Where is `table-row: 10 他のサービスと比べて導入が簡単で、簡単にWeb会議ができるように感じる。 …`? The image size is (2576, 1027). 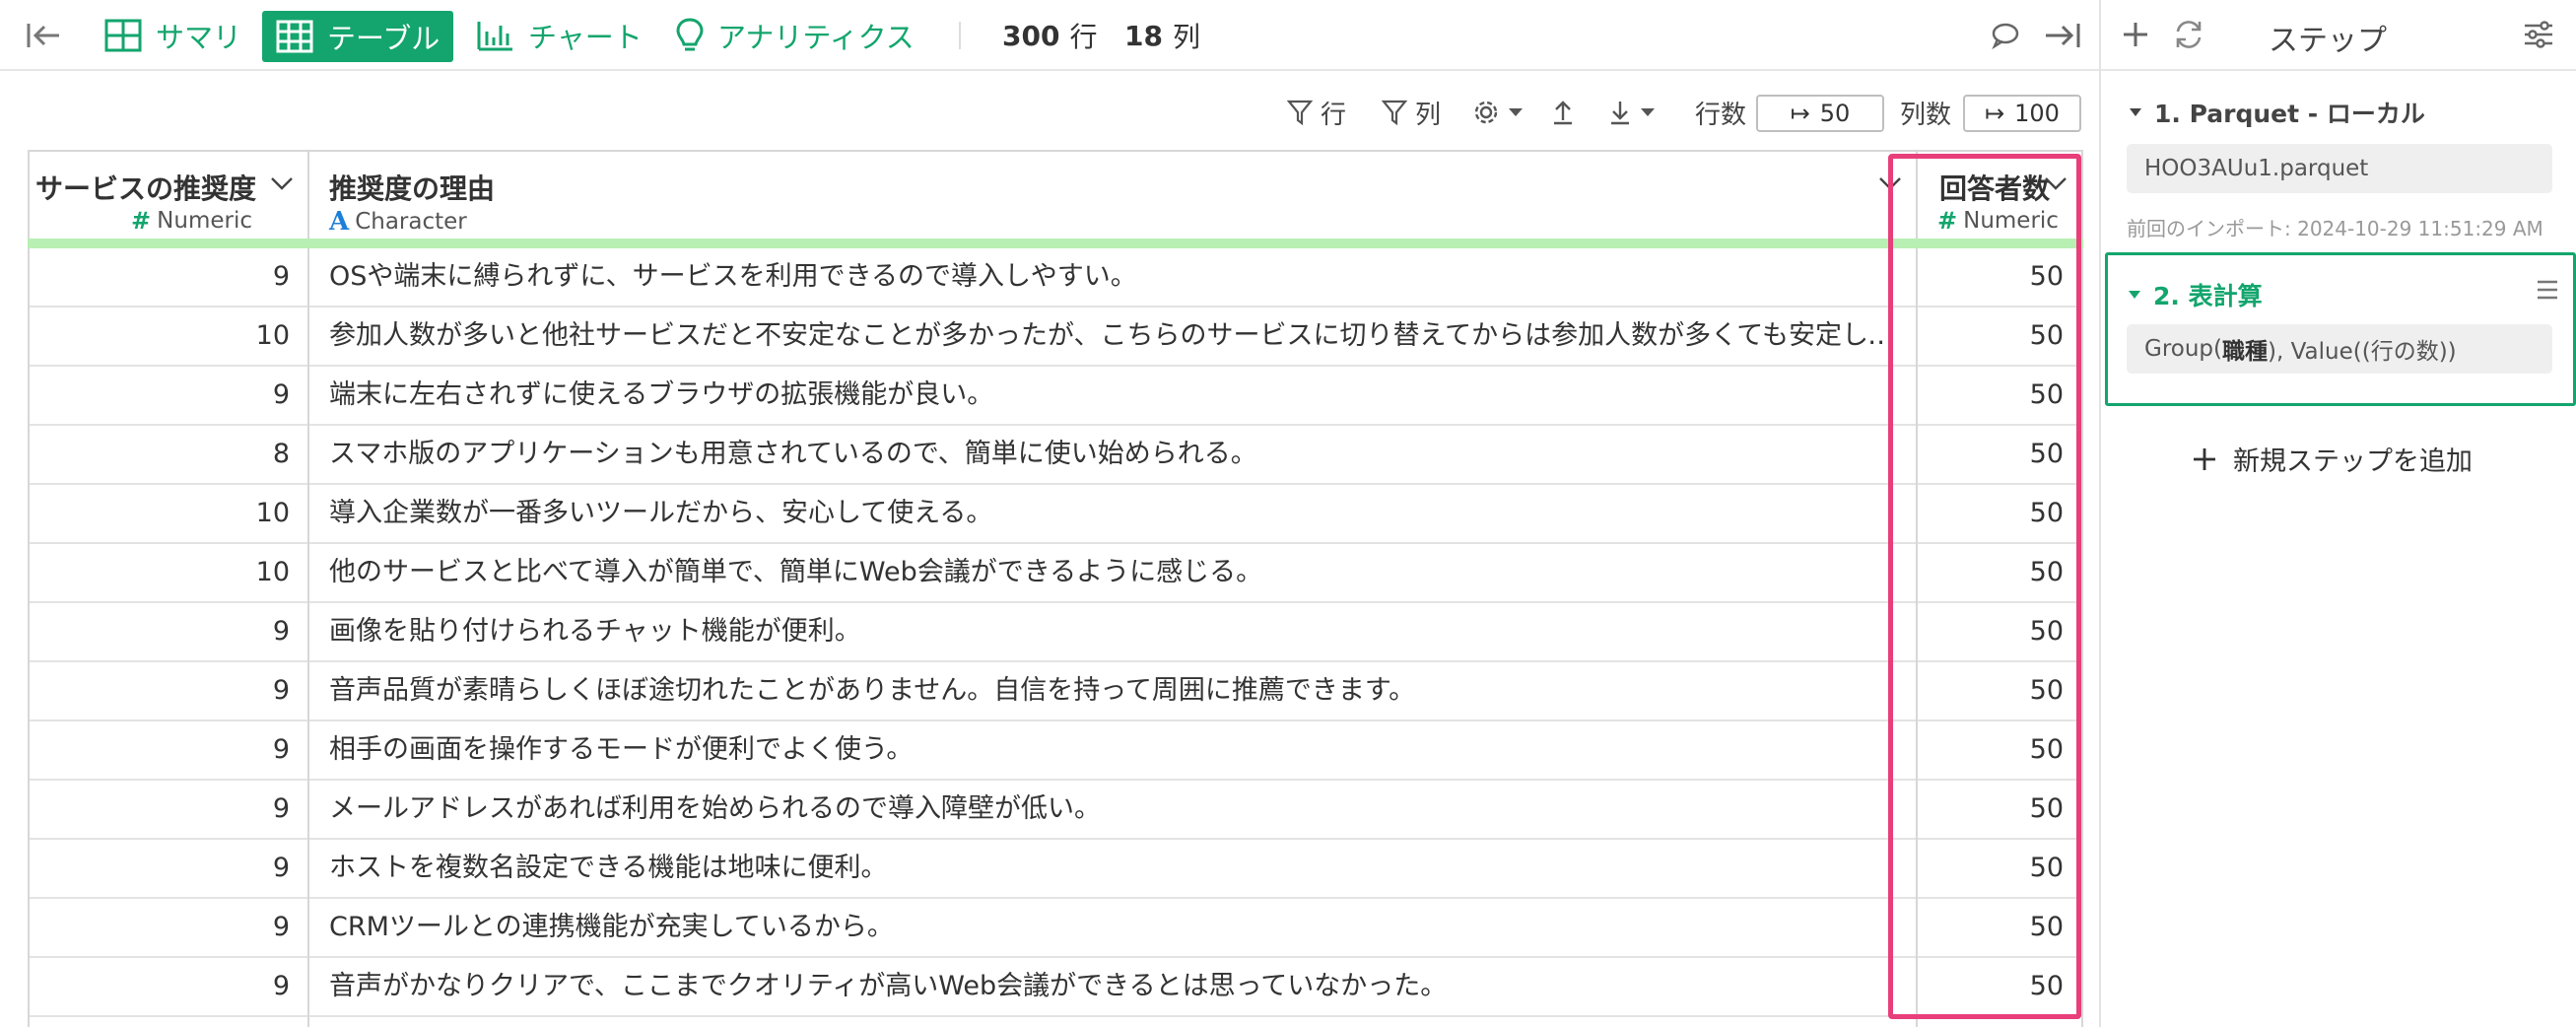 table-row: 10 他のサービスと比べて導入が簡単で、簡単にWeb会議ができるように感じる。 … is located at coordinates (1055, 573).